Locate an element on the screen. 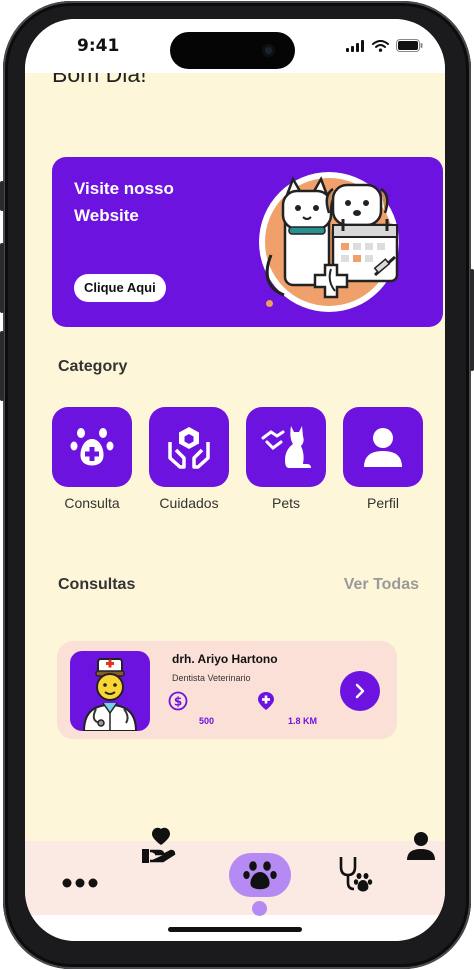 This screenshot has width=474, height=970. volume-up-button is located at coordinates (2, 278).